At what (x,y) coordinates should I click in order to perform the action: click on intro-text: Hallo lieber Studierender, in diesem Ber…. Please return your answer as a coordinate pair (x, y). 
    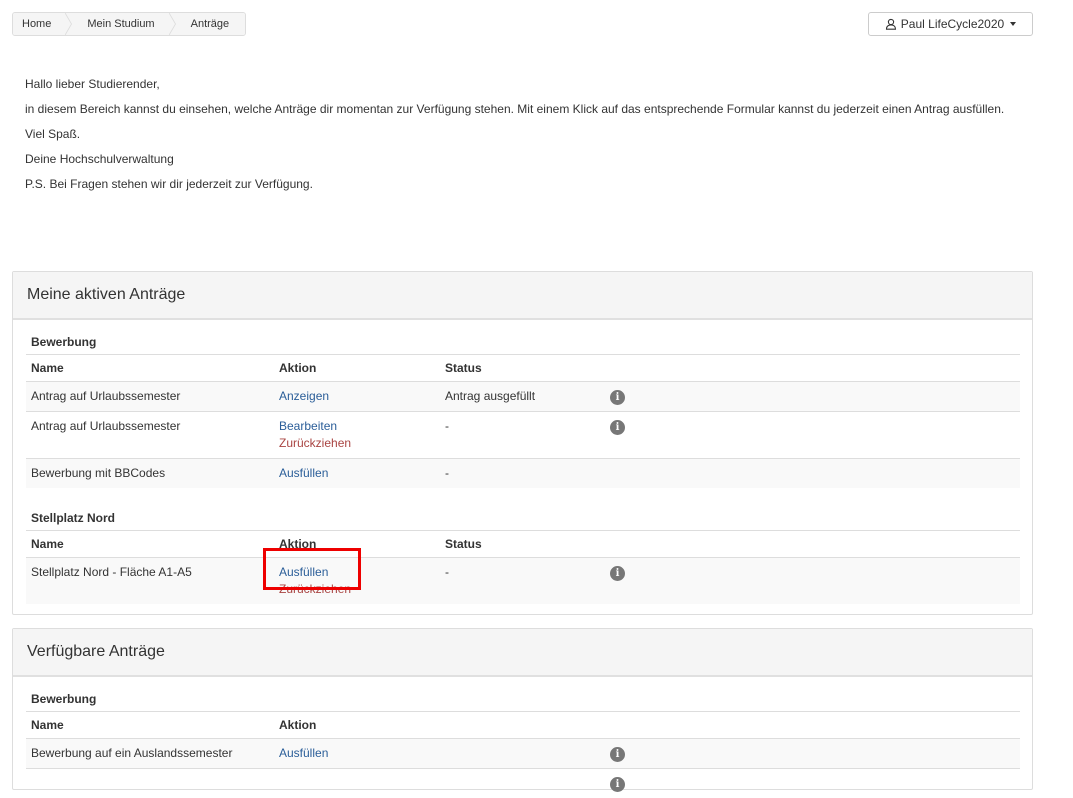
    Looking at the image, I should click on (525, 138).